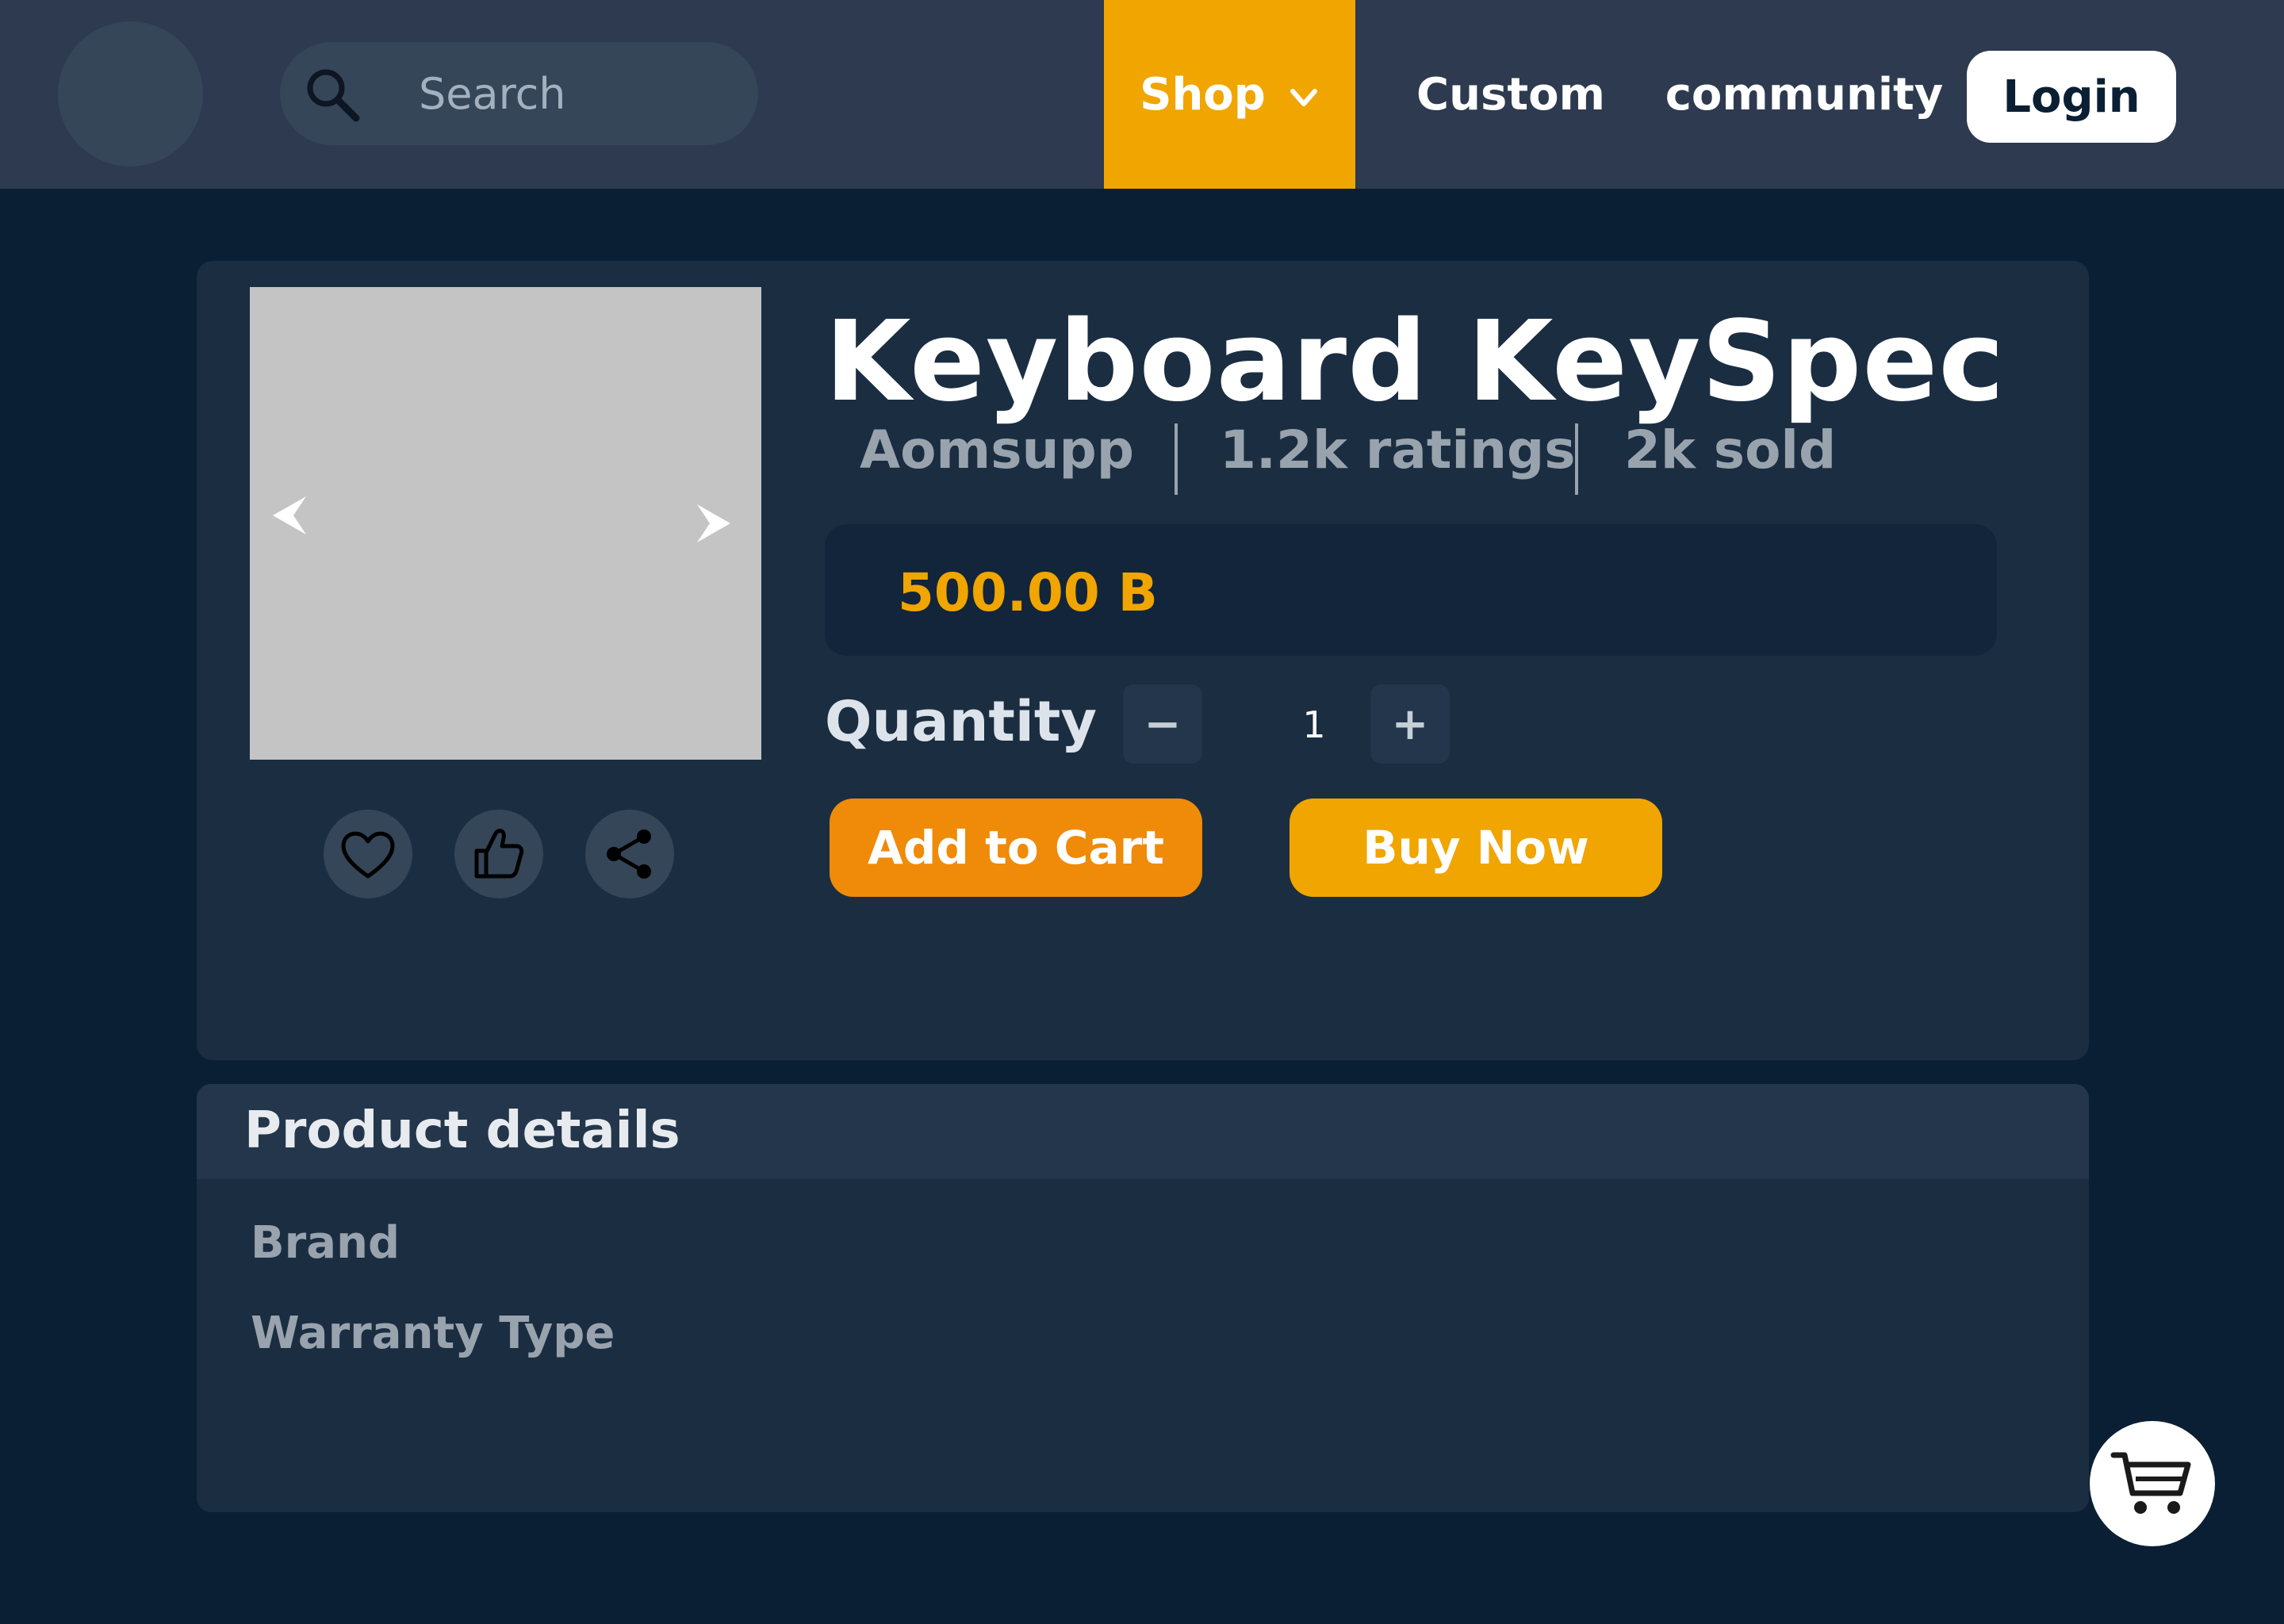  I want to click on favorite-button, so click(368, 854).